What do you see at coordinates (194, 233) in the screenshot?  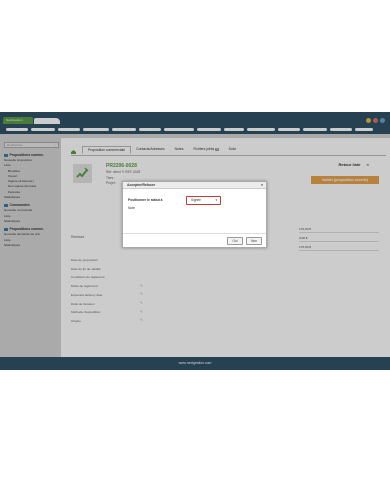 I see `dialog-divider` at bounding box center [194, 233].